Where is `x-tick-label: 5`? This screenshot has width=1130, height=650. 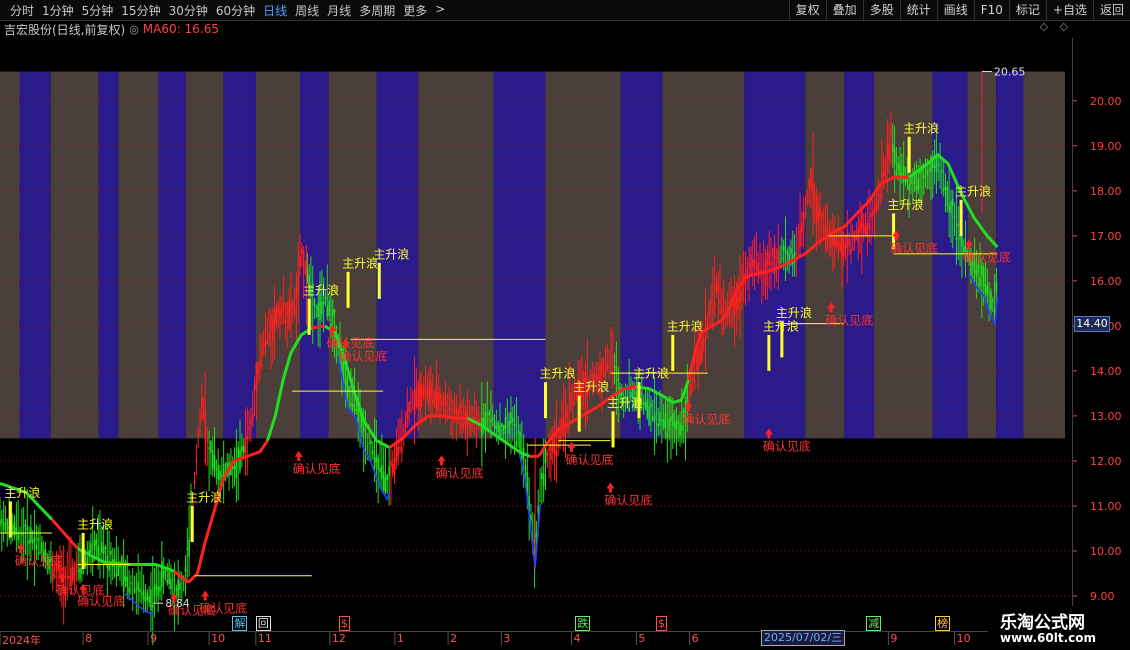 x-tick-label: 5 is located at coordinates (642, 638).